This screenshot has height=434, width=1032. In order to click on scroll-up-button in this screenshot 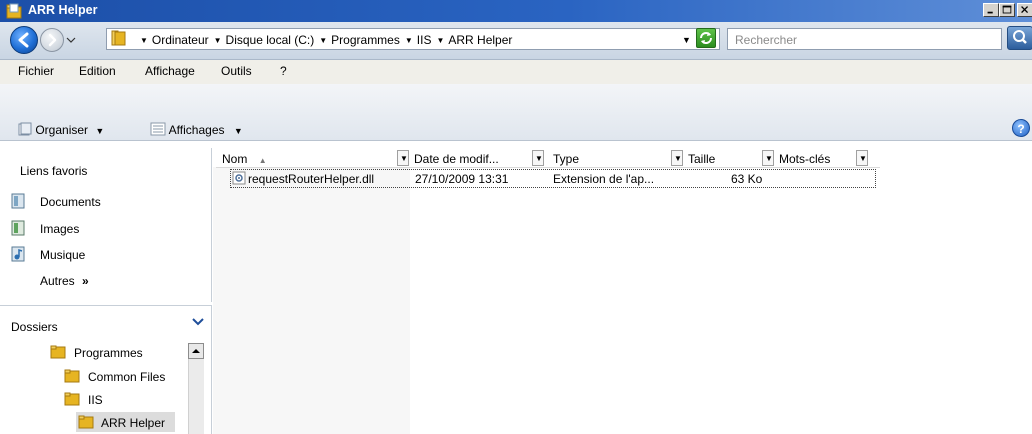, I will do `click(196, 351)`.